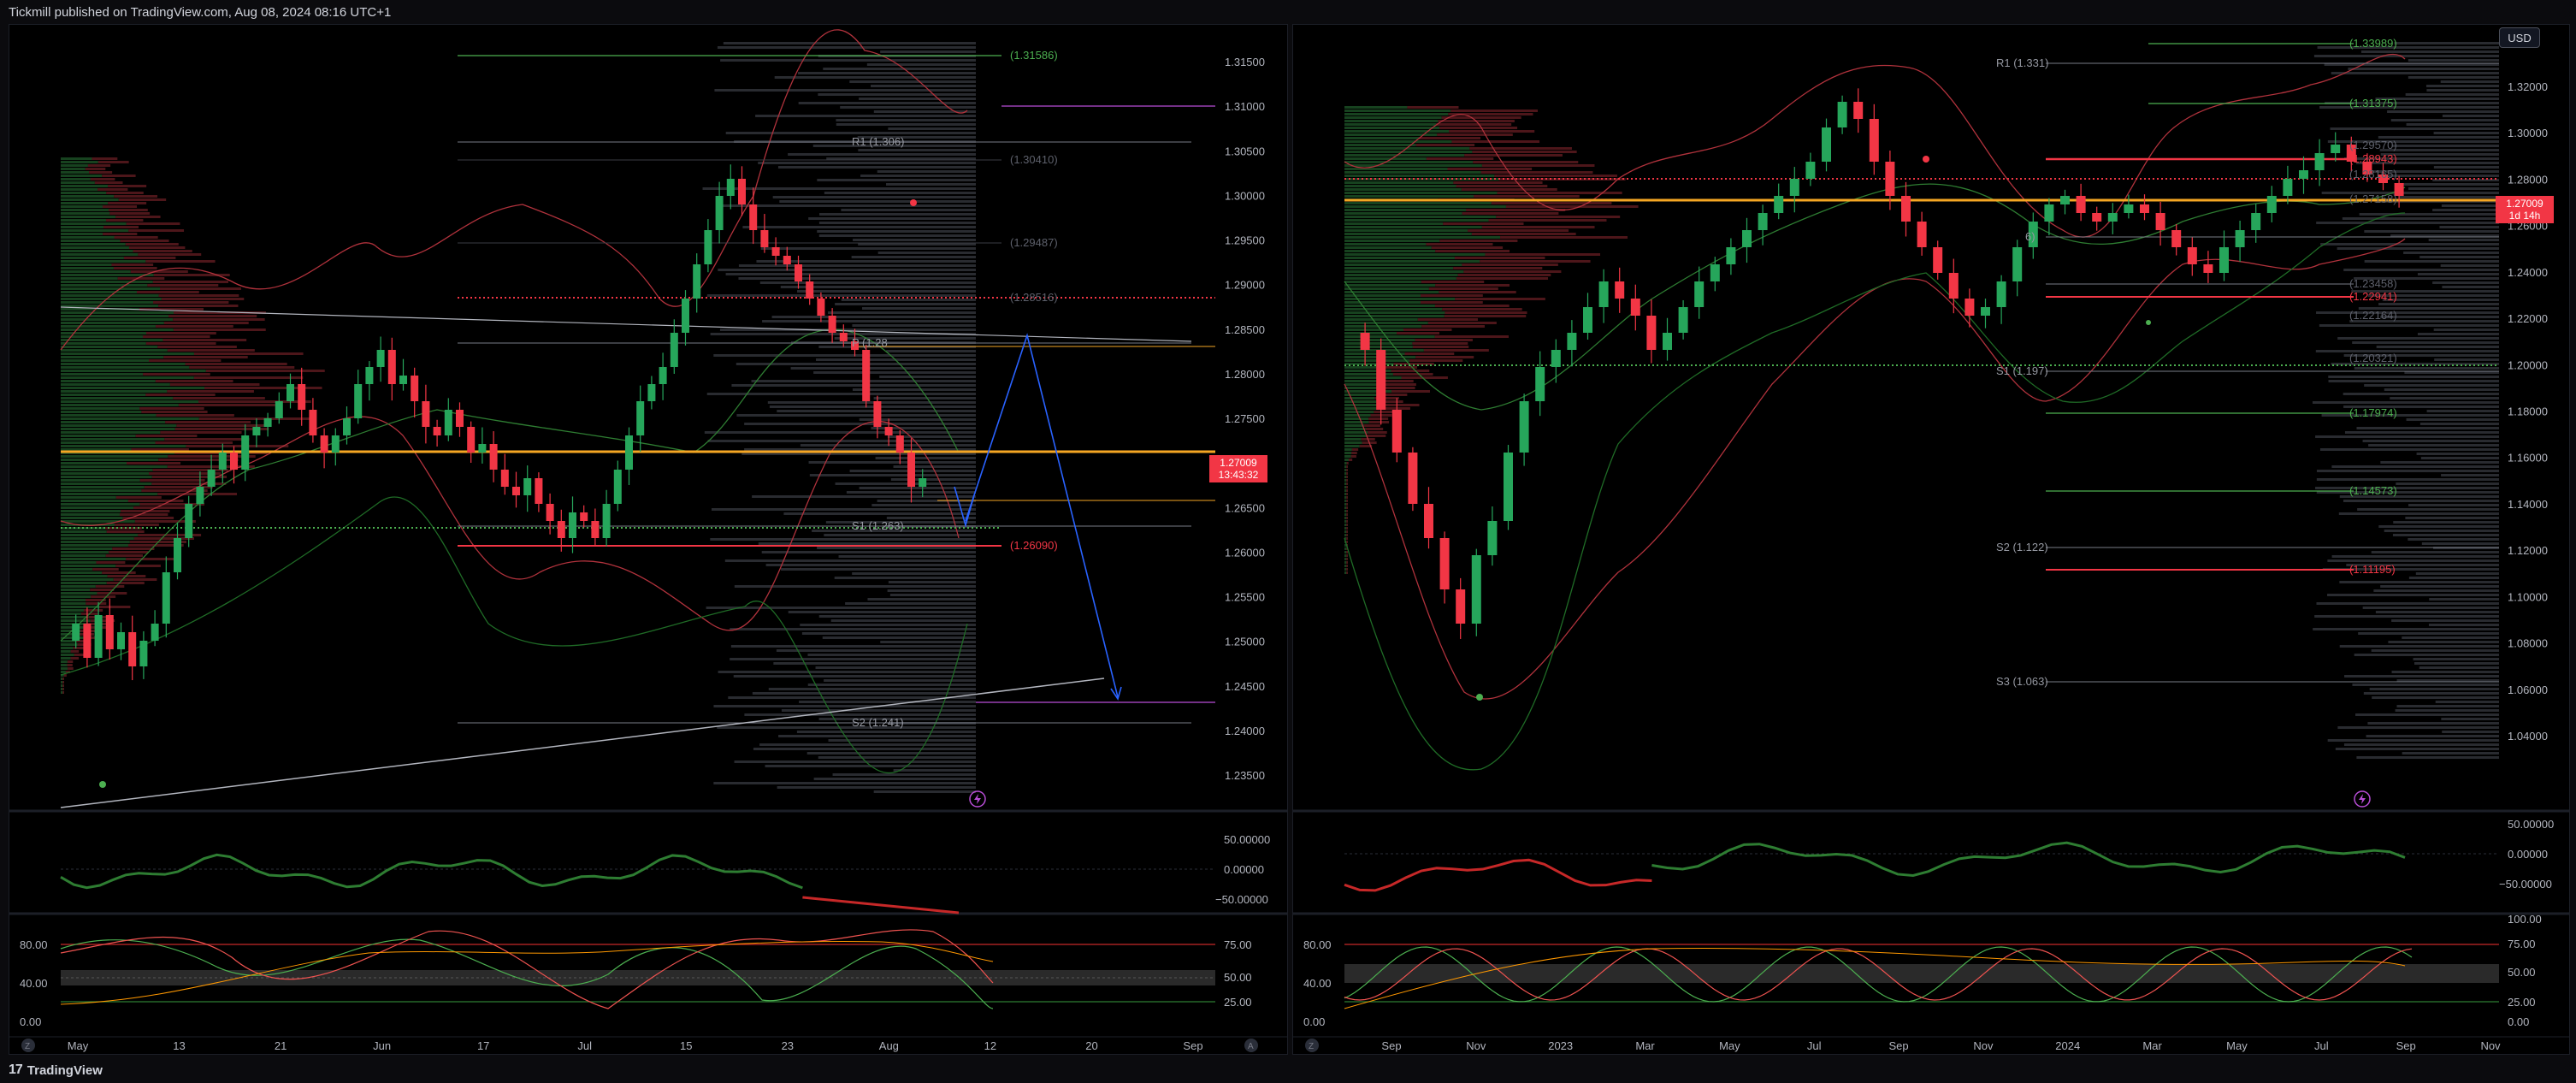 This screenshot has height=1083, width=2576. What do you see at coordinates (635, 1045) in the screenshot?
I see `left-time-axis: May 13 21 Jun 17 Jul 15 23 Aug 12 20 Sep` at bounding box center [635, 1045].